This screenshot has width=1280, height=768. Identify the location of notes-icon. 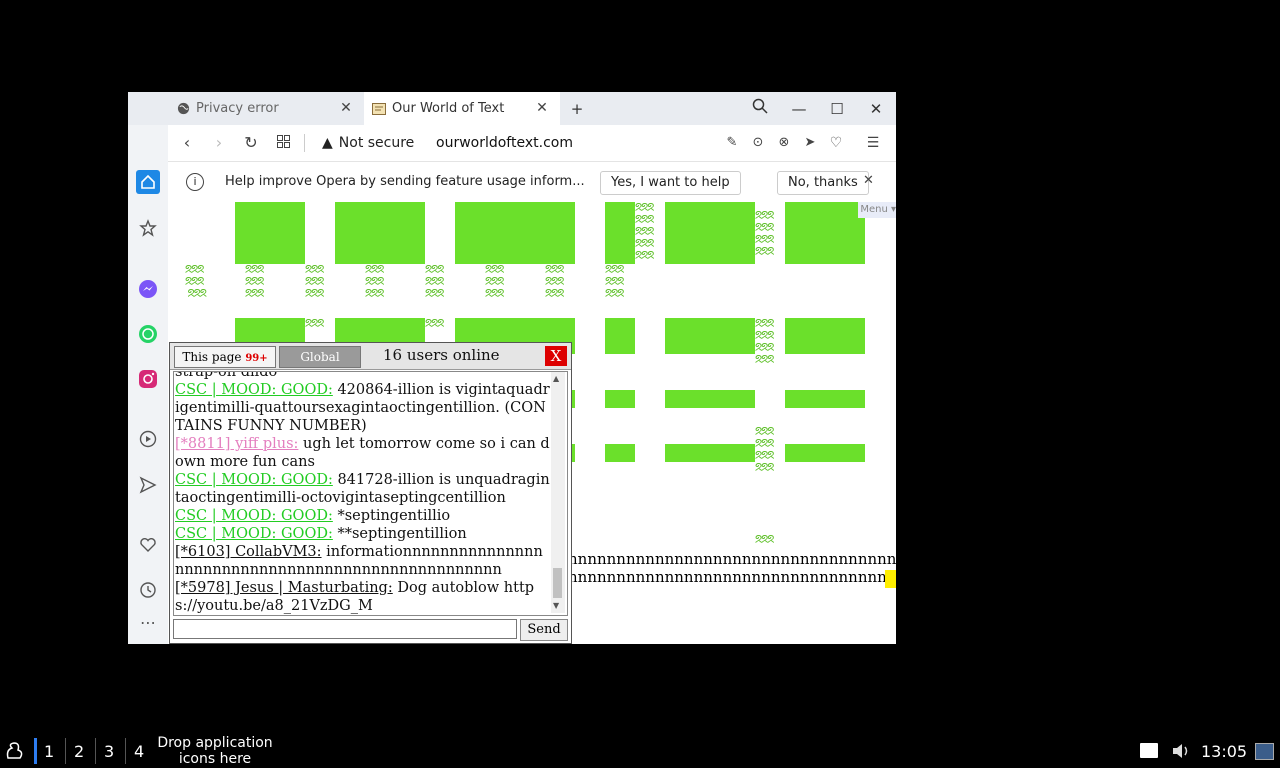
(1149, 750).